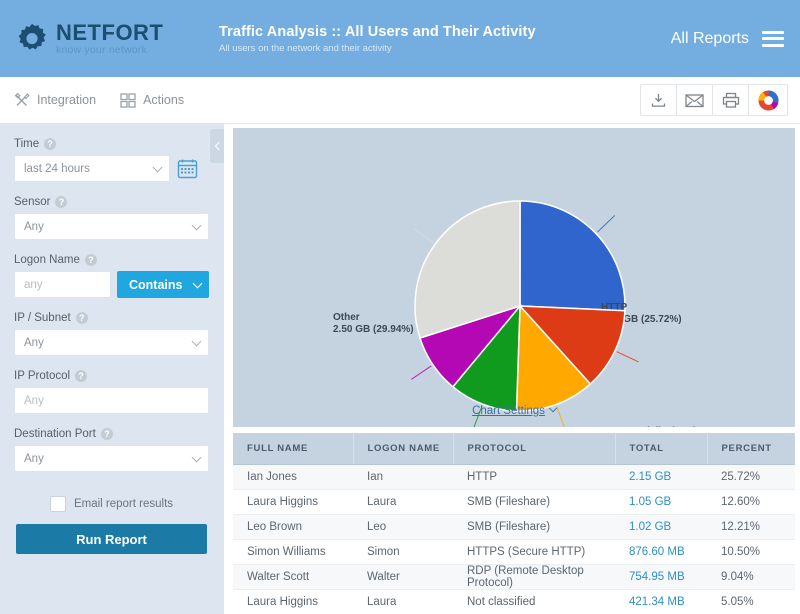 Image resolution: width=800 pixels, height=614 pixels. I want to click on table-column-header: FULL NAME, so click(293, 449).